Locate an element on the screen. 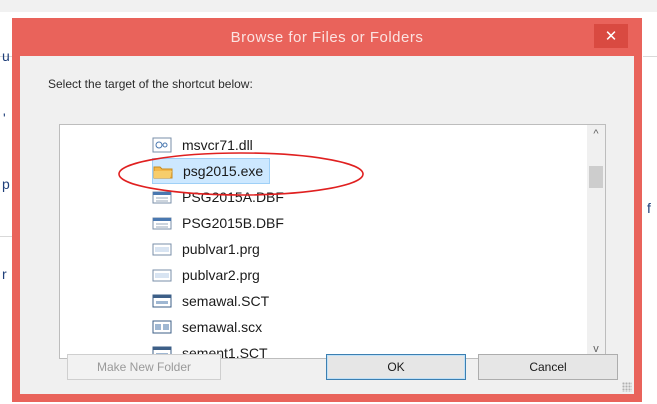 Image resolution: width=657 pixels, height=404 pixels. ok-button: OK is located at coordinates (396, 367).